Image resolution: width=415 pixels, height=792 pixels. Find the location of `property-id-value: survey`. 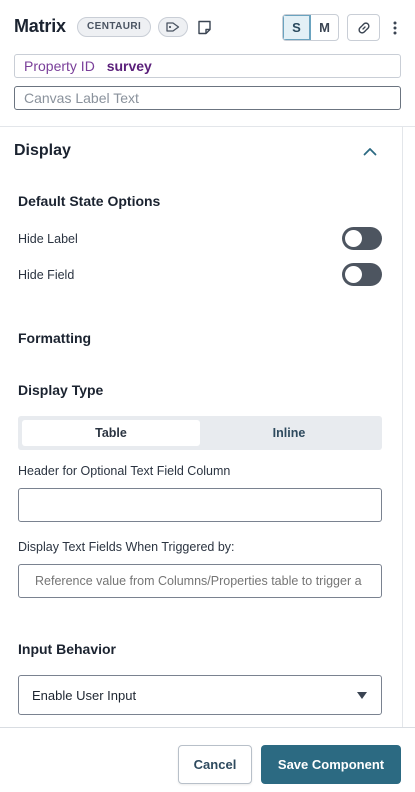

property-id-value: survey is located at coordinates (129, 66).